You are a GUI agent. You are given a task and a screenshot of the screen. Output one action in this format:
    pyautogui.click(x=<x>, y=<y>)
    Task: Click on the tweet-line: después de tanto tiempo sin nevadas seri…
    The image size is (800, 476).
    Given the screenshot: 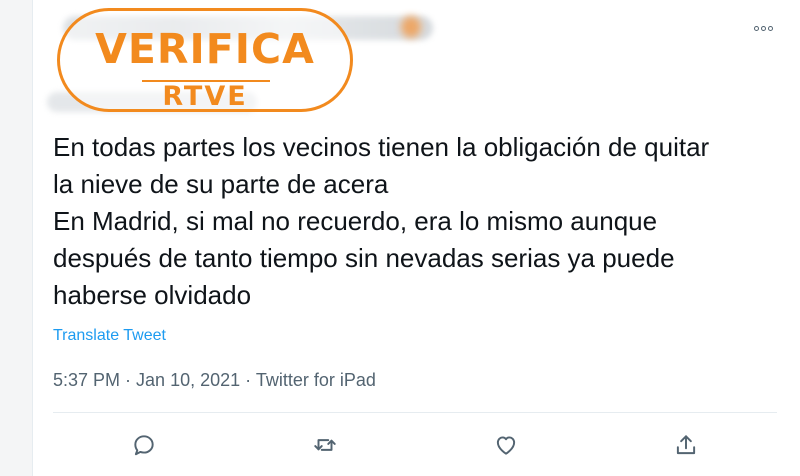 What is the action you would take?
    pyautogui.click(x=364, y=258)
    